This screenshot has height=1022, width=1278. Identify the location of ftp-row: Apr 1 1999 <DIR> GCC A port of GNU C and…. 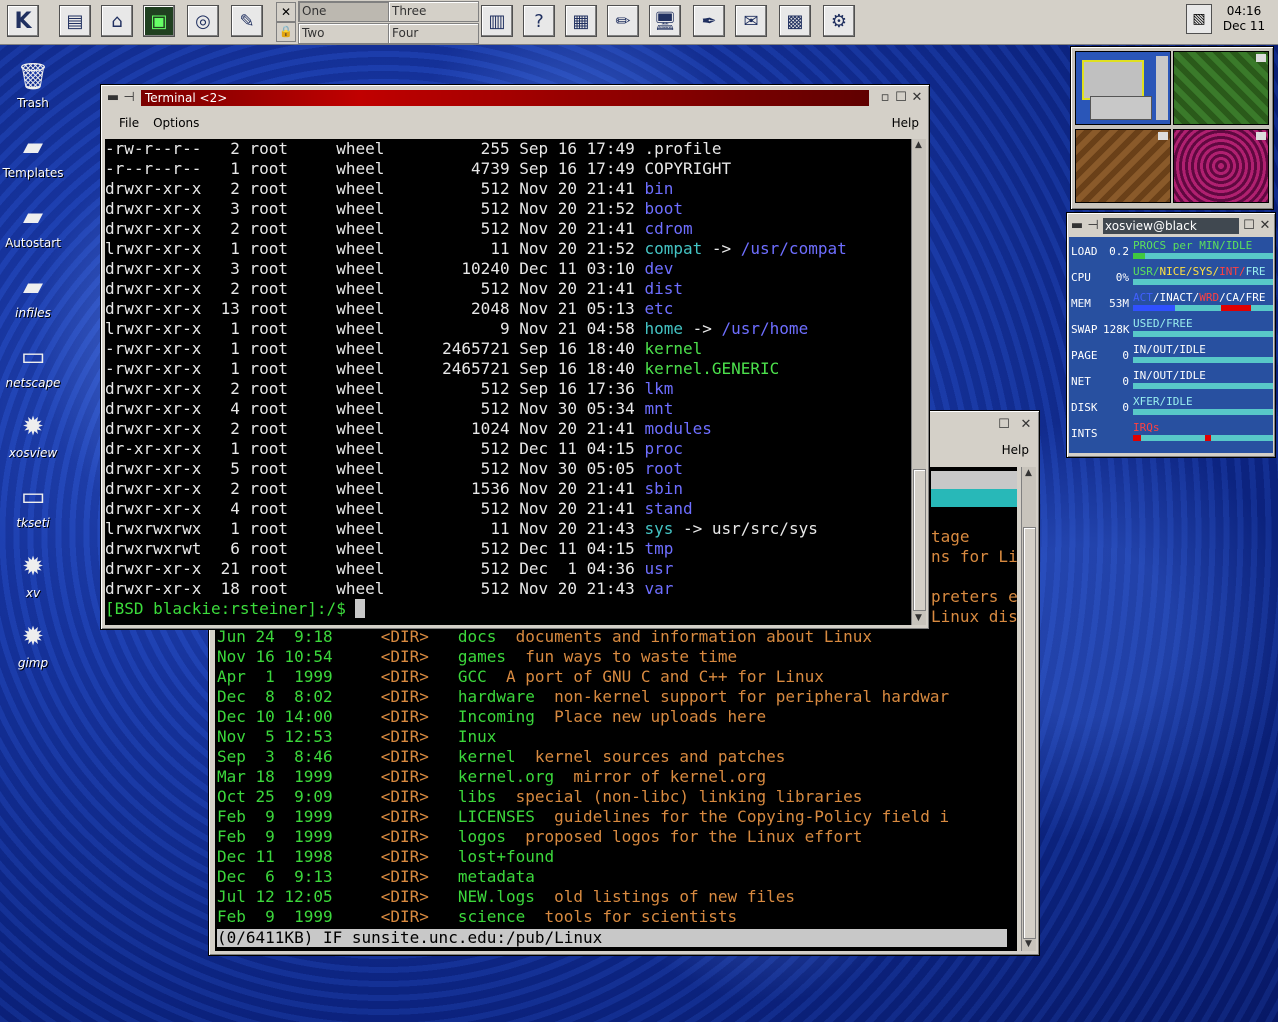
(583, 677).